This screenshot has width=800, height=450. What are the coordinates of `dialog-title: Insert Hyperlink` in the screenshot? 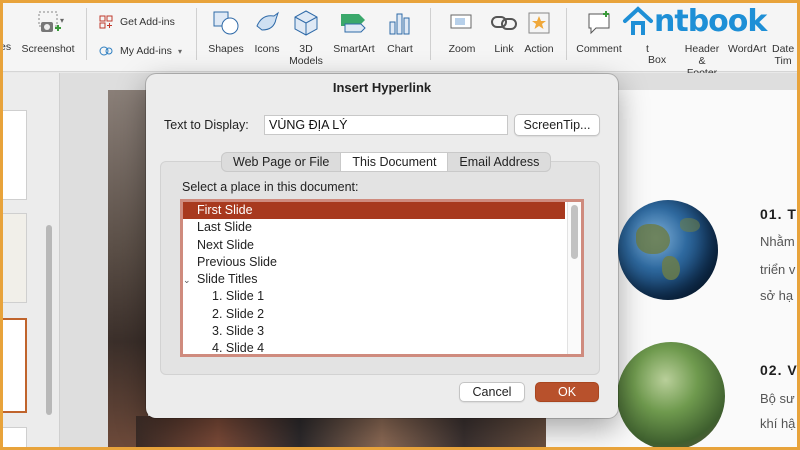 It's located at (382, 87).